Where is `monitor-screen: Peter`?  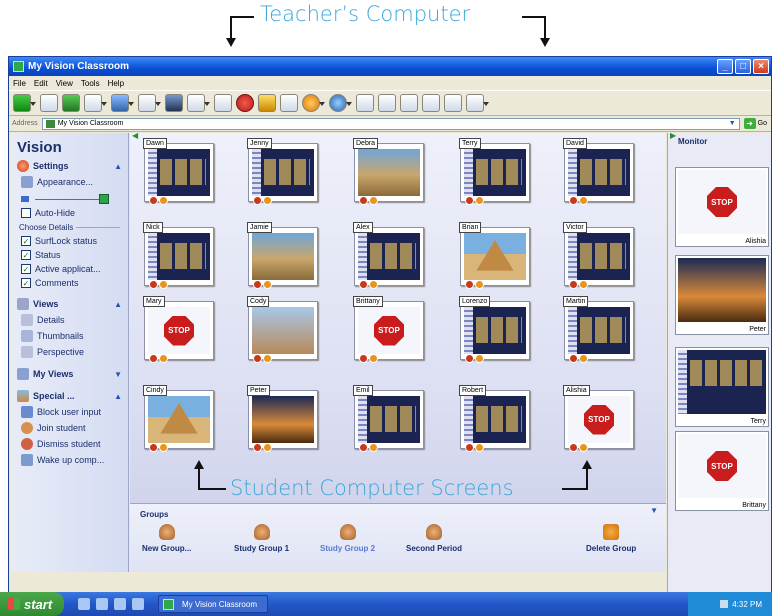 monitor-screen: Peter is located at coordinates (722, 295).